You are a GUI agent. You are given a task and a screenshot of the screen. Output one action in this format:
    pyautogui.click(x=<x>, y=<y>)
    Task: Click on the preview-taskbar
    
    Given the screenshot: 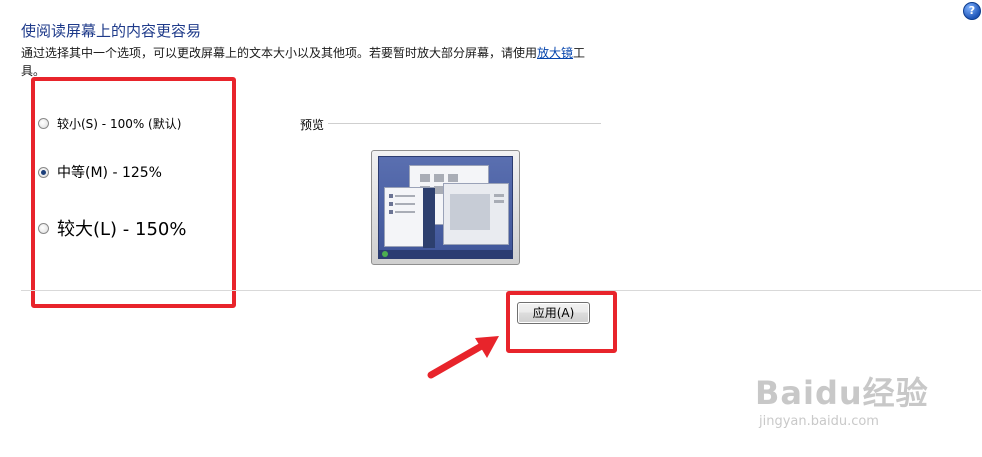 What is the action you would take?
    pyautogui.click(x=445, y=254)
    